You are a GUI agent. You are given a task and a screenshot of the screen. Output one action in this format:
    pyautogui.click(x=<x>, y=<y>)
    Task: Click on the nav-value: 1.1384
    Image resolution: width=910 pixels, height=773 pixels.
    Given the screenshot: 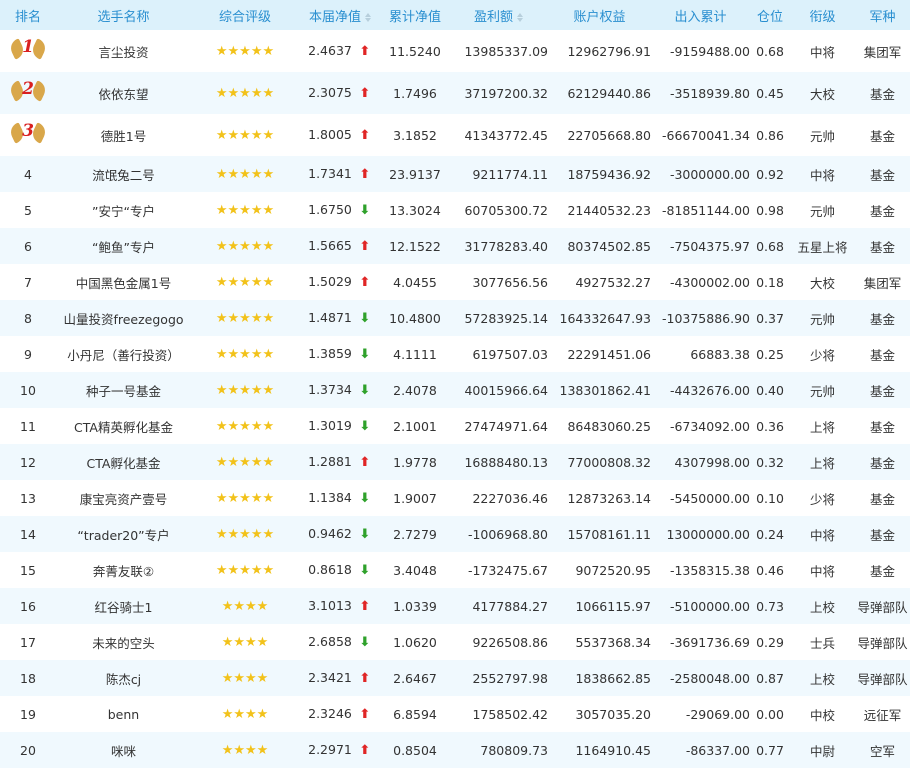 What is the action you would take?
    pyautogui.click(x=330, y=497)
    